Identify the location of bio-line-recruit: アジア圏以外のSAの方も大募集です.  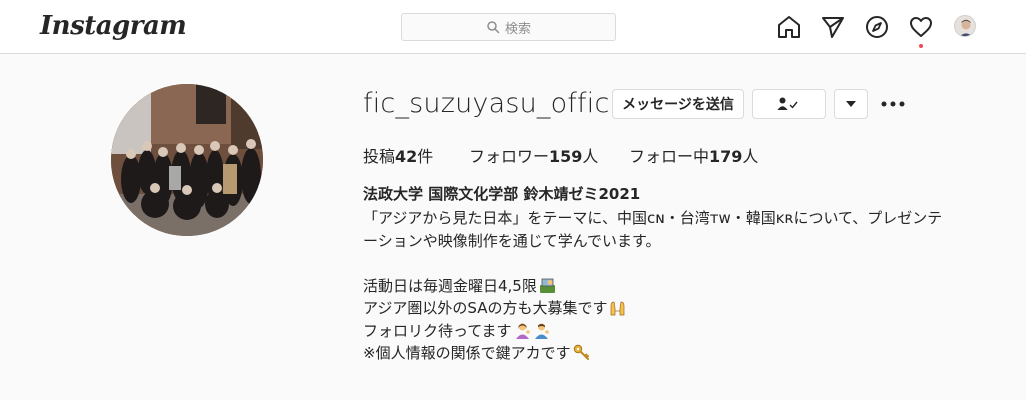
(675, 308).